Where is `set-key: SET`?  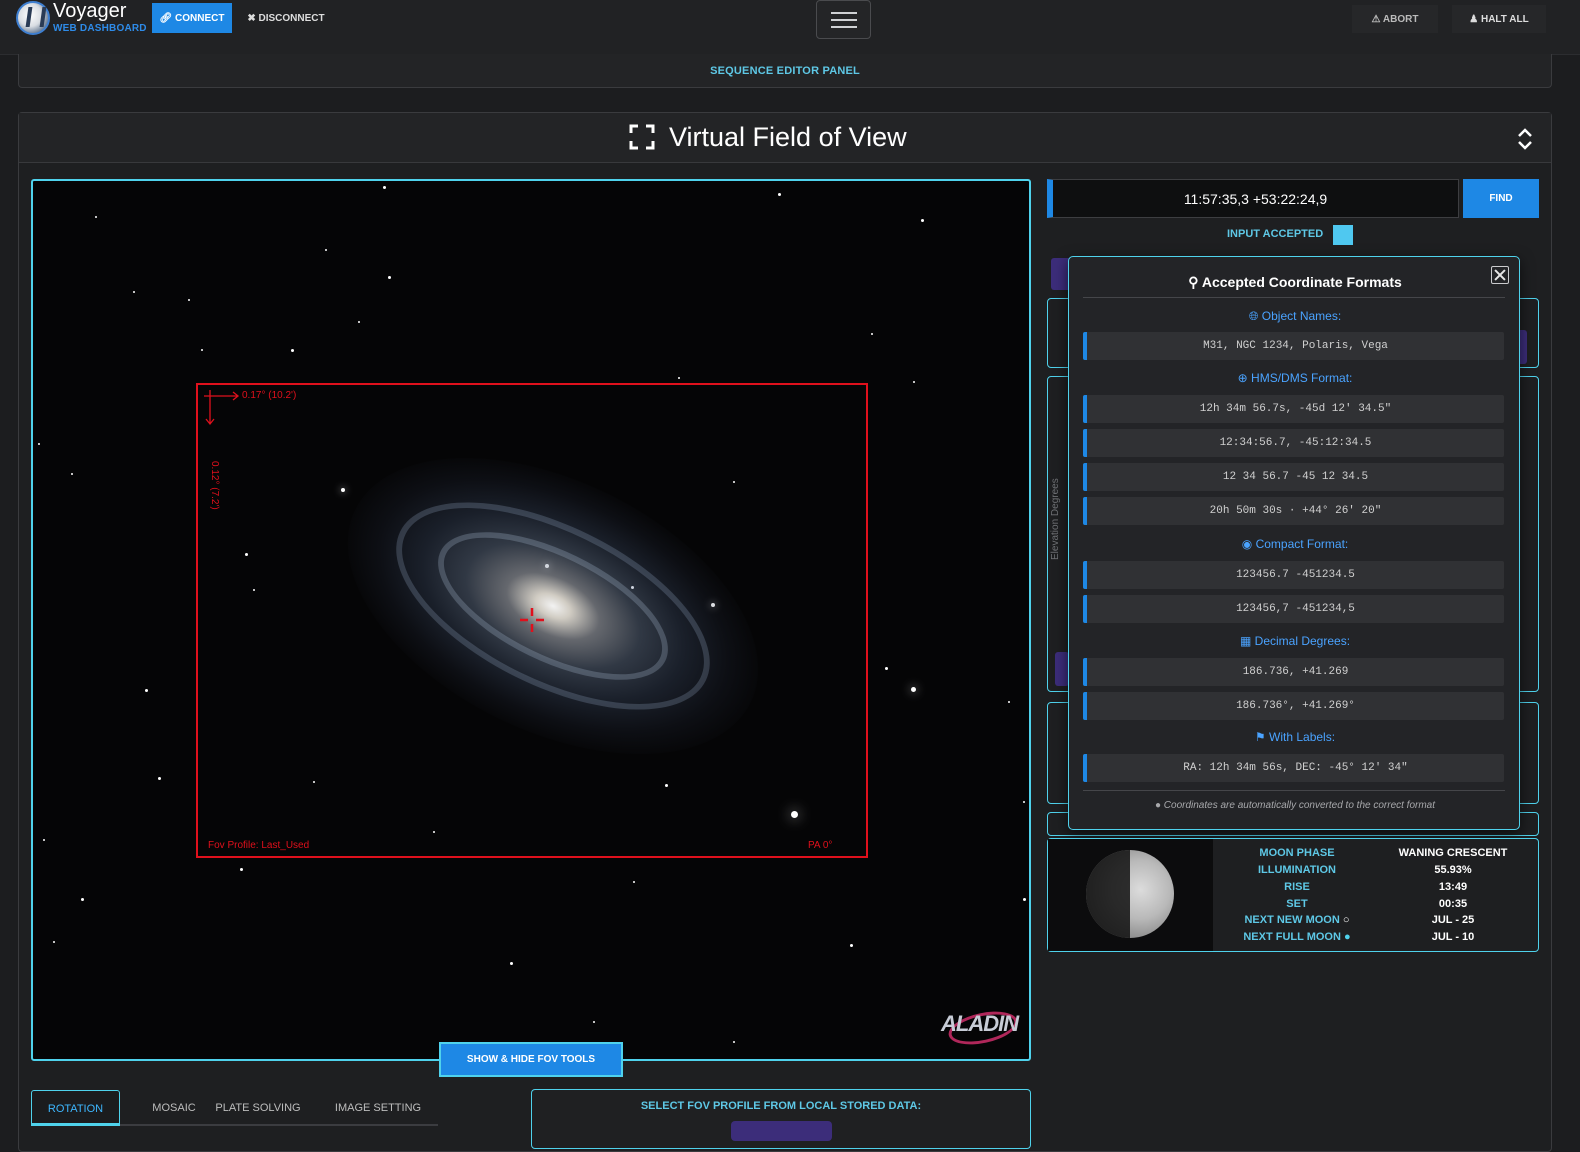
set-key: SET is located at coordinates (1297, 904).